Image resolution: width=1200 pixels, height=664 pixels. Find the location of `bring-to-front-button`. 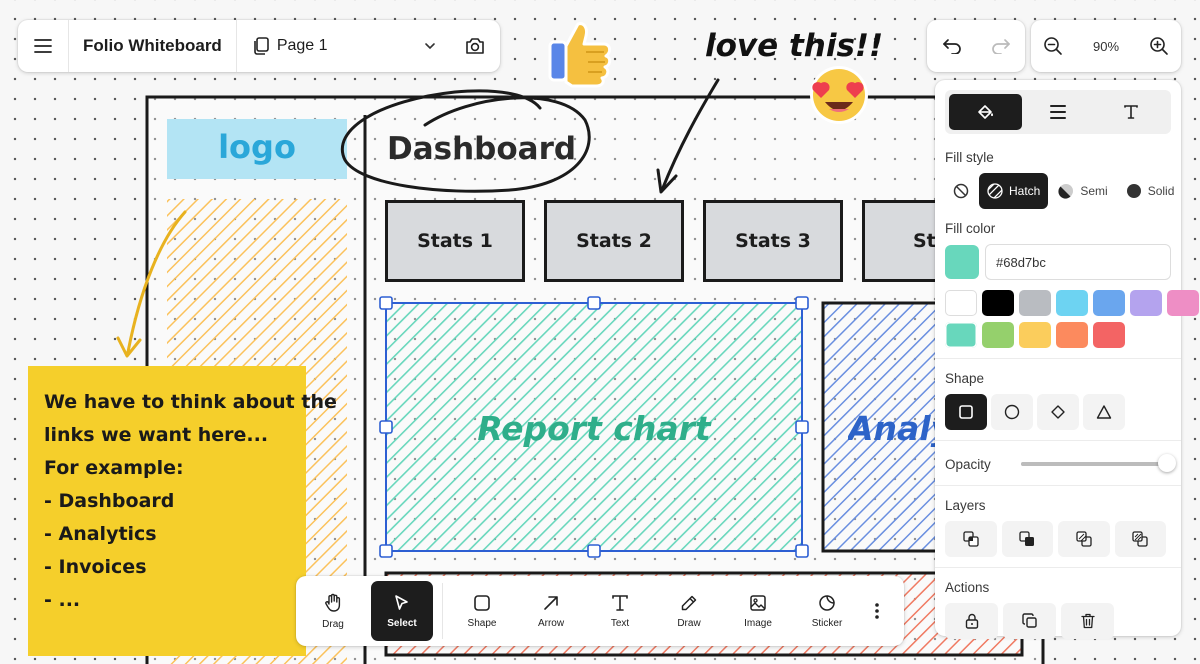

bring-to-front-button is located at coordinates (1140, 539).